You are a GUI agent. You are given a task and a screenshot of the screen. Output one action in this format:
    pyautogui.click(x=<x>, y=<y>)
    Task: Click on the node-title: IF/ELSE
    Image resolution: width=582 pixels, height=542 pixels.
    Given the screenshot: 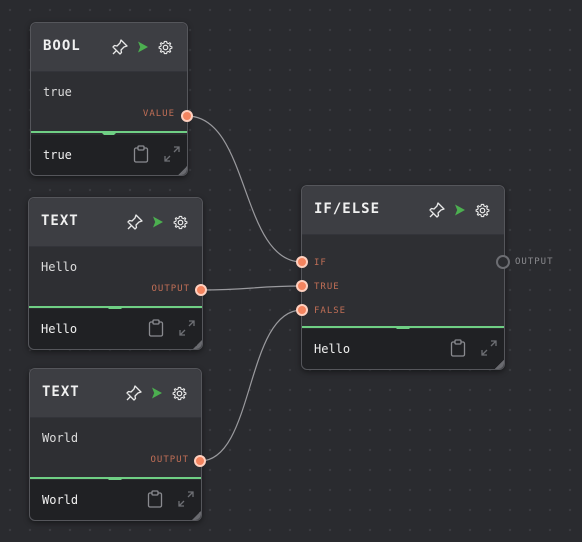 What is the action you would take?
    pyautogui.click(x=347, y=209)
    